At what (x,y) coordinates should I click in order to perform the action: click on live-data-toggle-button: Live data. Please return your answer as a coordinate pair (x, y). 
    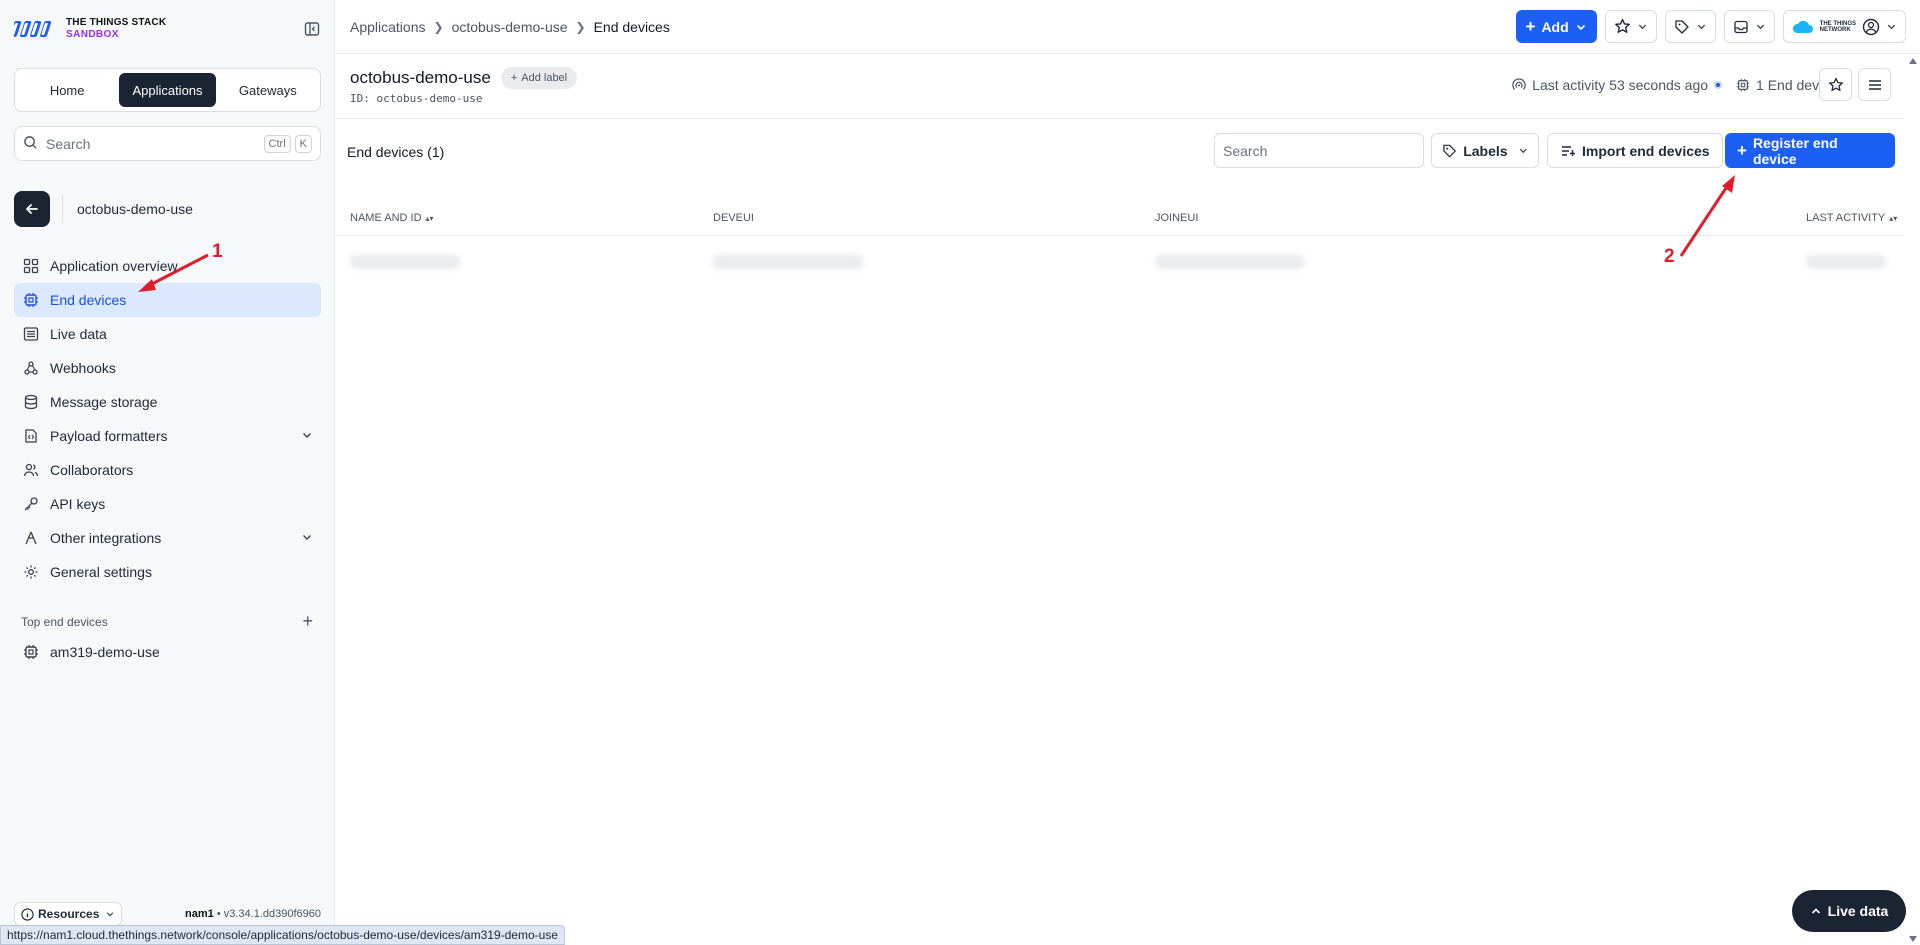
    Looking at the image, I should click on (1849, 911).